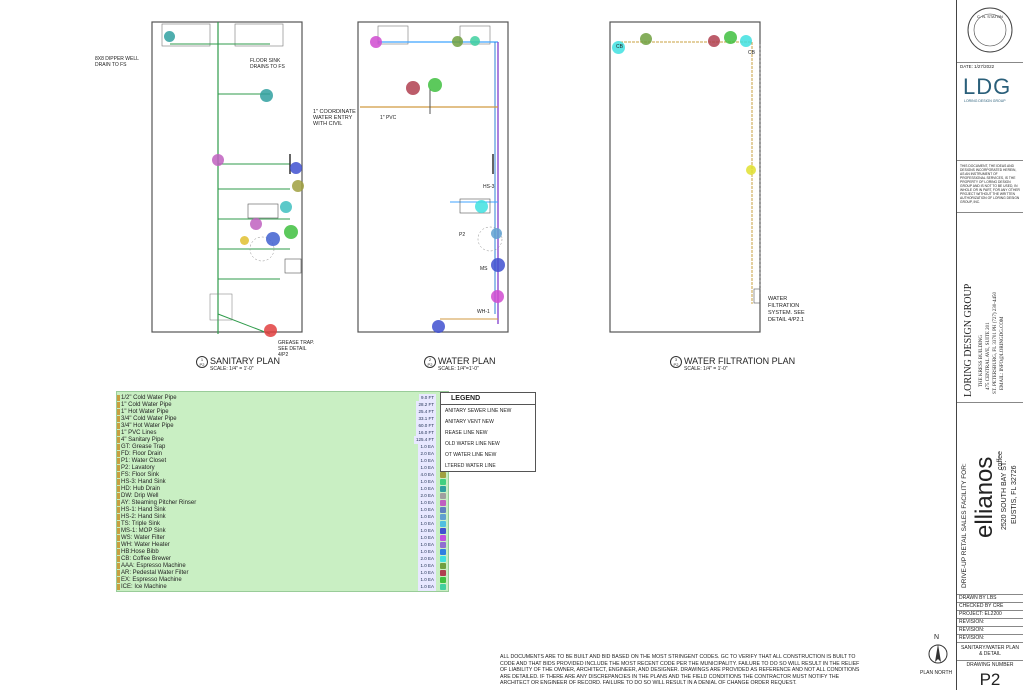  I want to click on seal-cell: C. N. STATON, so click(990, 31).